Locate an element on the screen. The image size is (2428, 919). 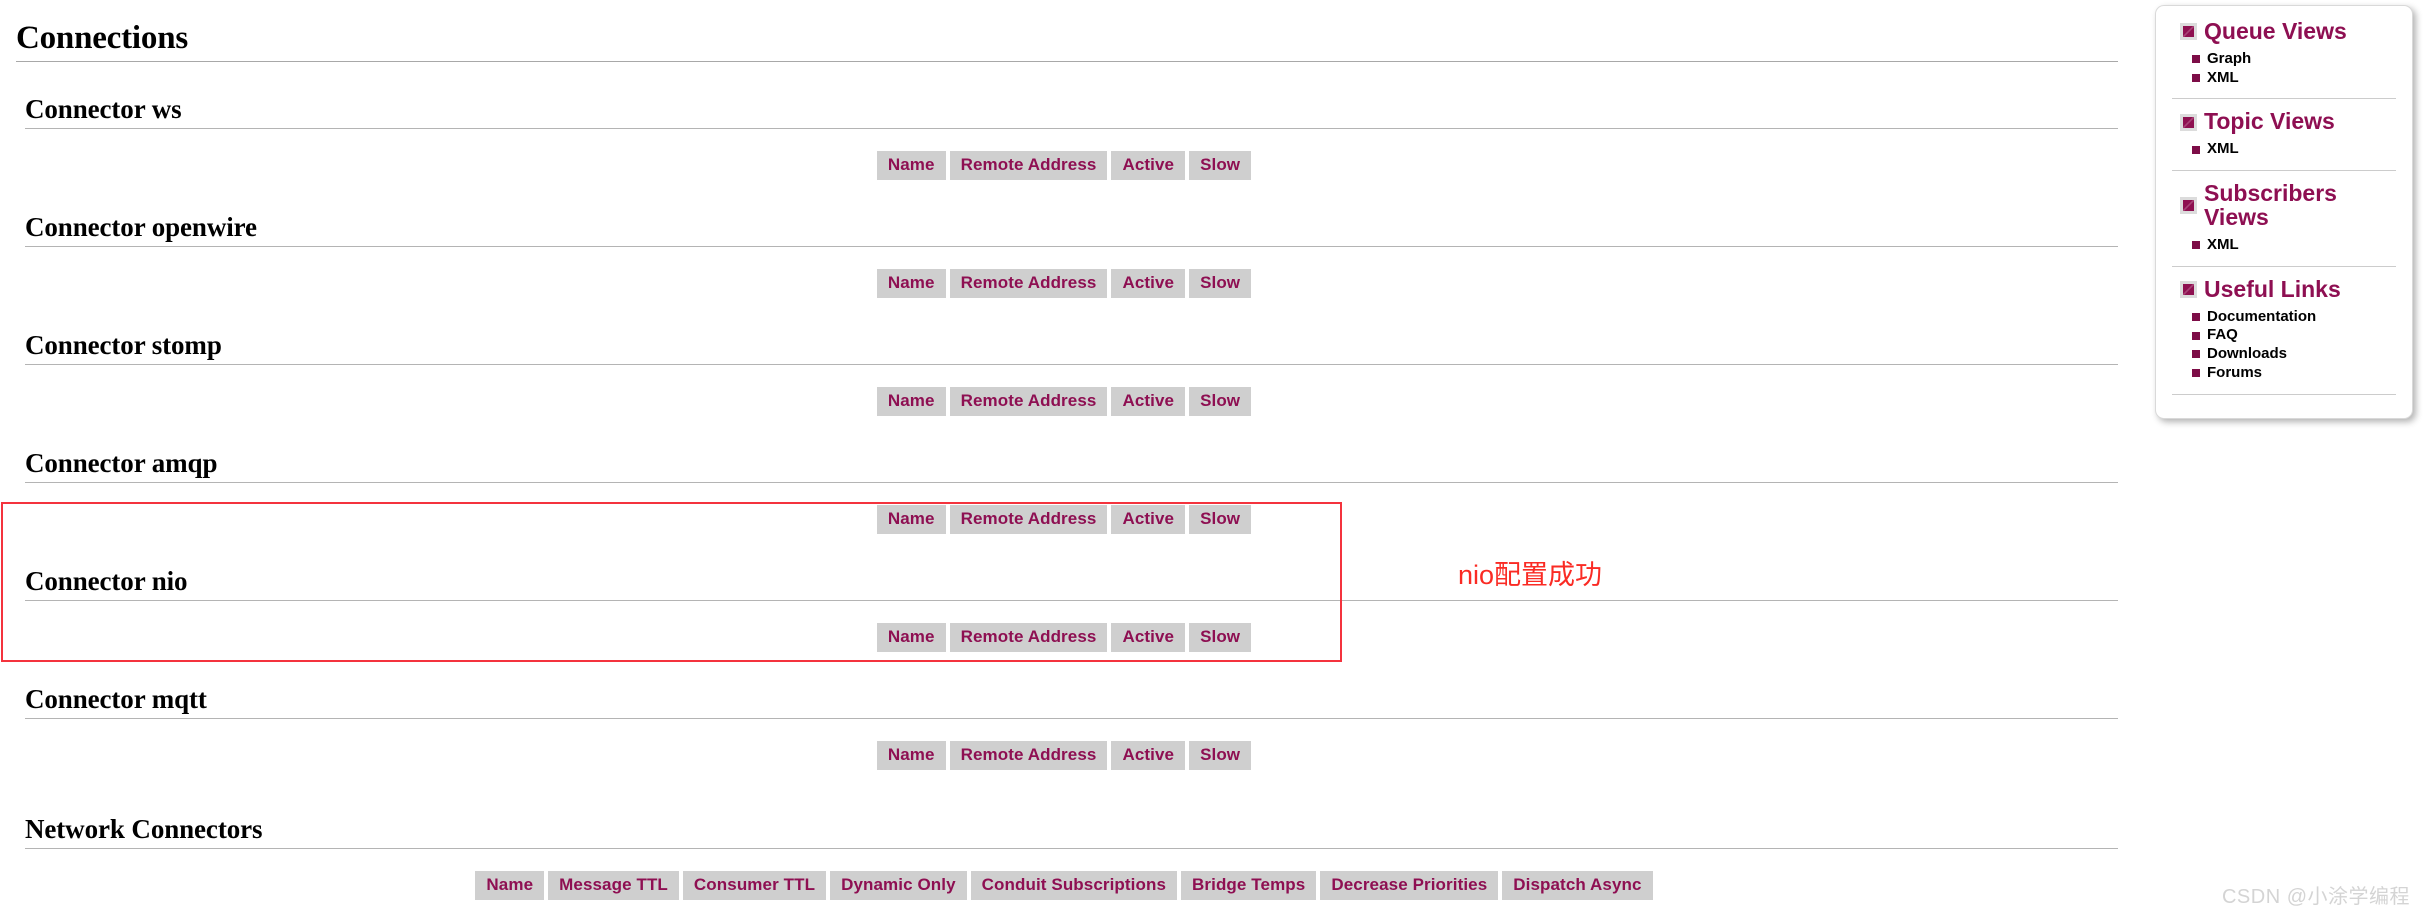
sidebar-section-header: Useful Links is located at coordinates (2284, 288).